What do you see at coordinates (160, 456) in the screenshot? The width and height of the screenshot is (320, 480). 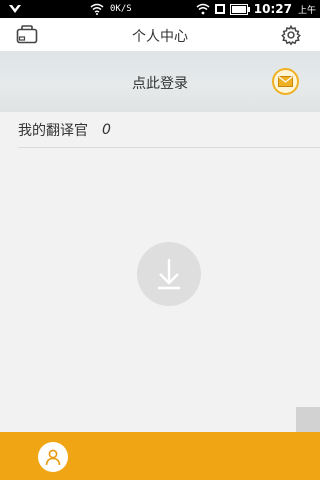 I see `bottom-bar` at bounding box center [160, 456].